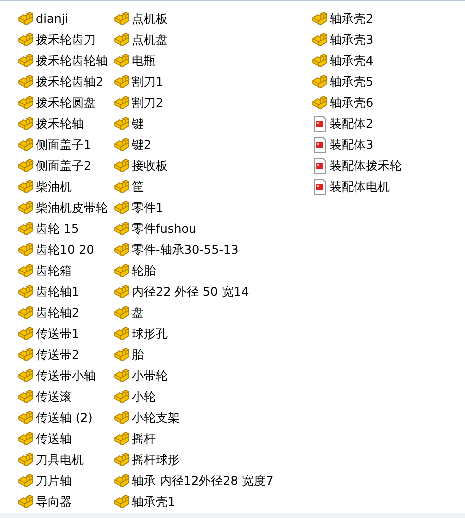 Image resolution: width=465 pixels, height=518 pixels. Describe the element at coordinates (60, 460) in the screenshot. I see `file-name: 刀具电机` at that location.